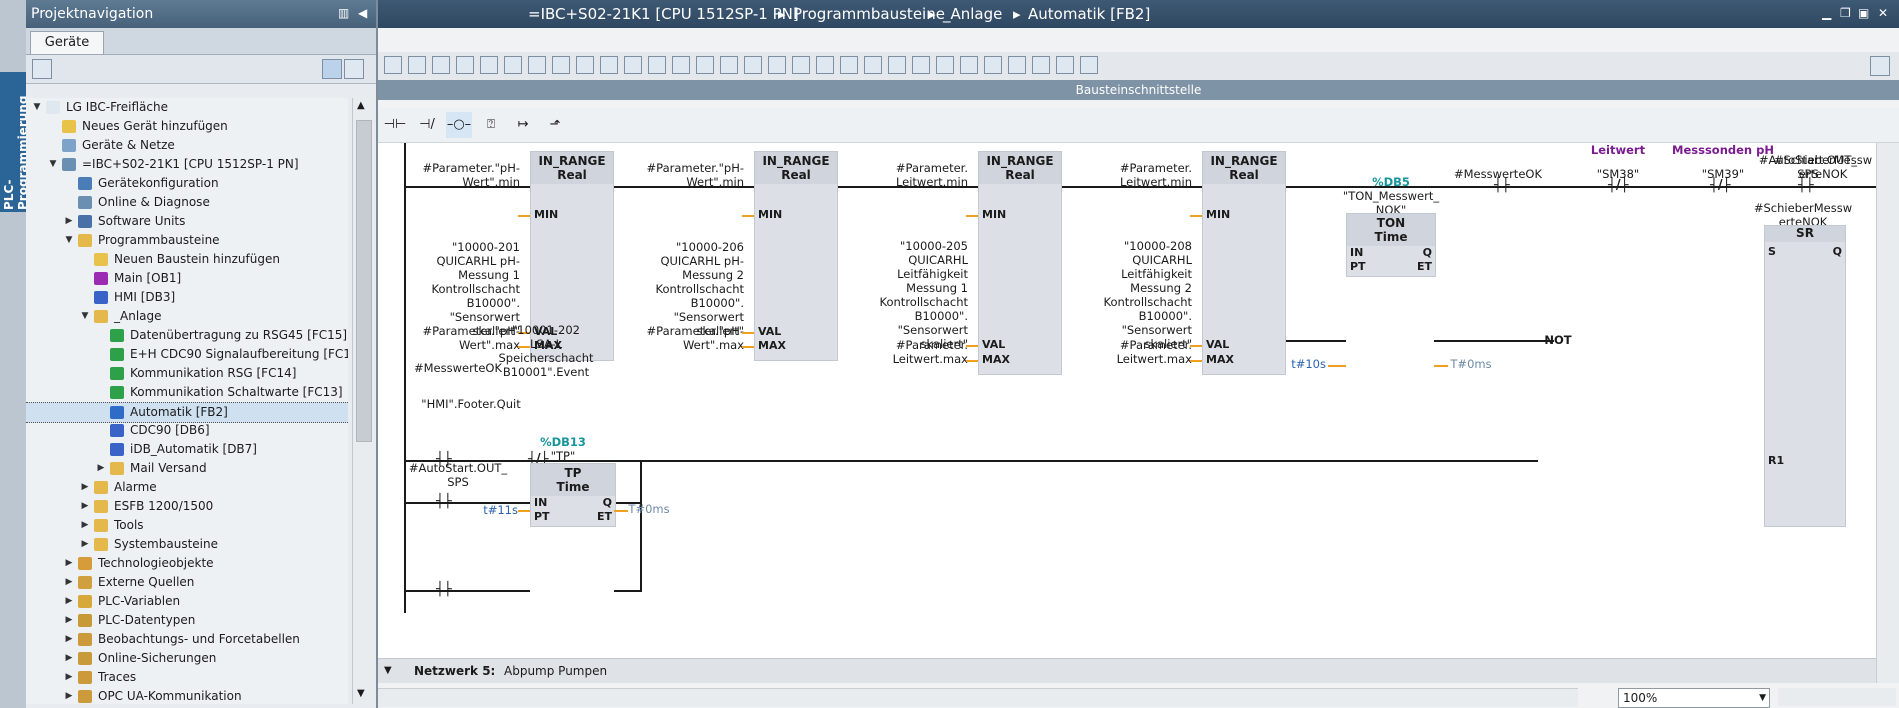 The height and width of the screenshot is (708, 1899). What do you see at coordinates (187, 601) in the screenshot?
I see `tree-item: ▶ PLC-Variablen` at bounding box center [187, 601].